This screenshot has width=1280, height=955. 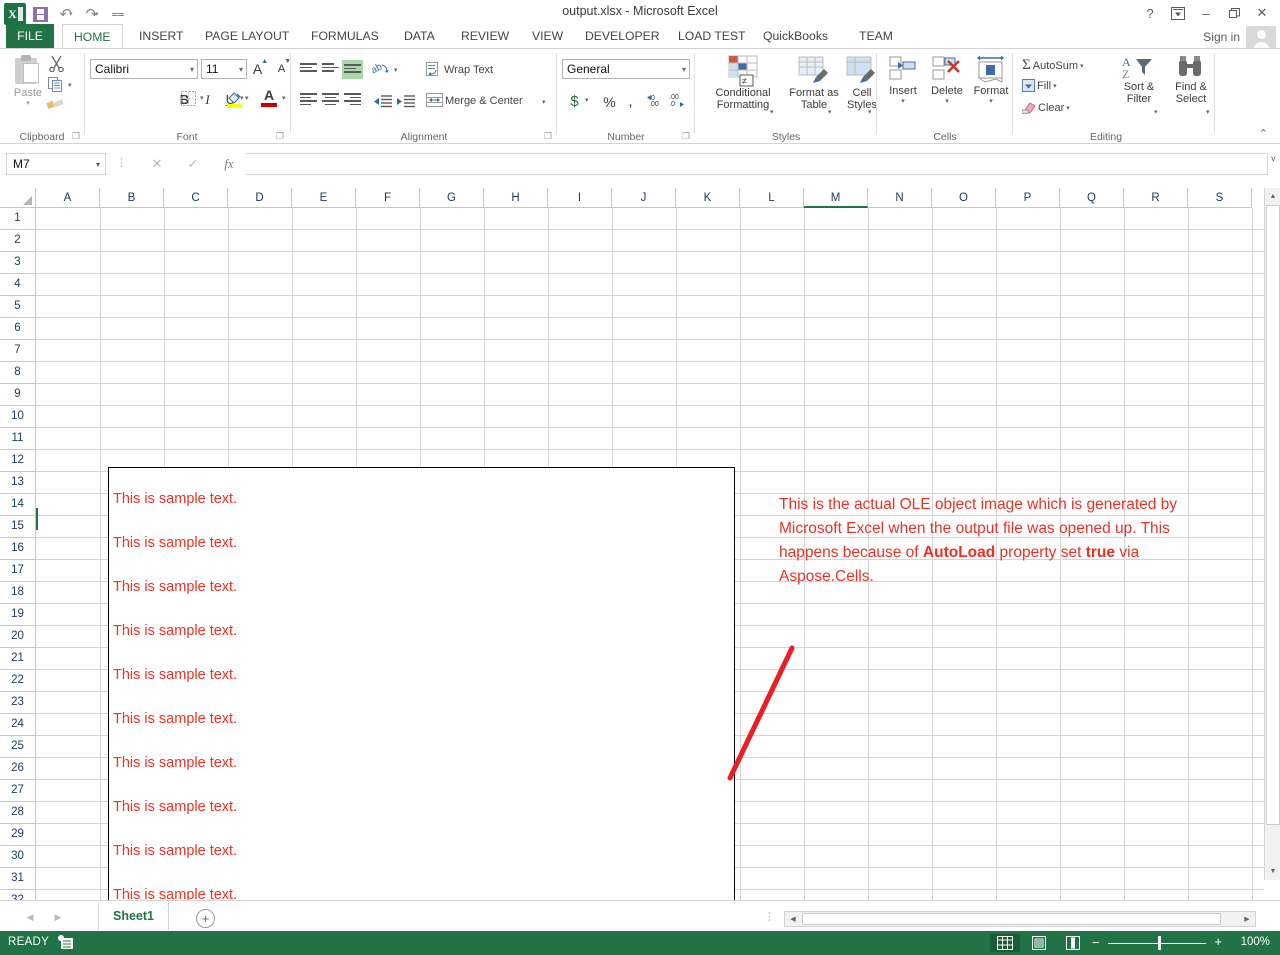 What do you see at coordinates (18, 373) in the screenshot?
I see `row-header-8: 8` at bounding box center [18, 373].